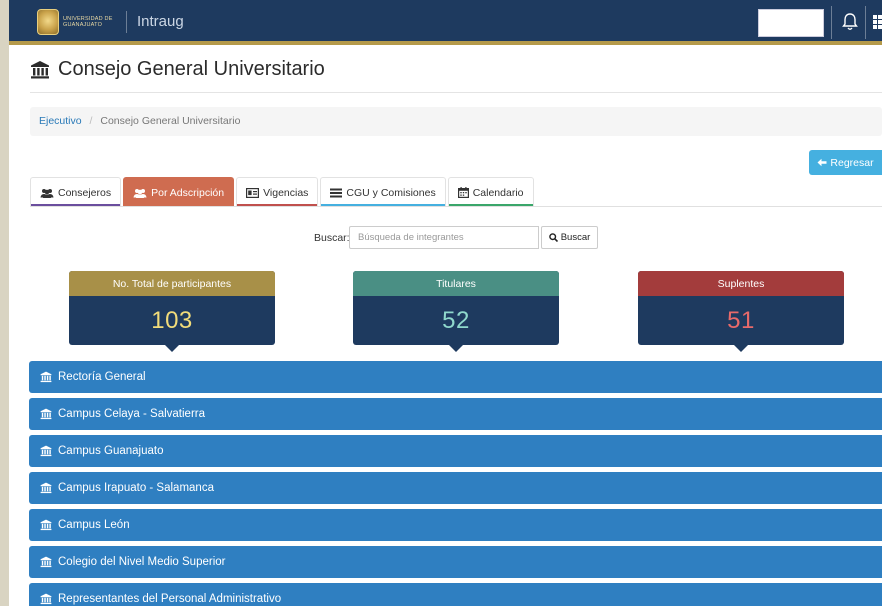  I want to click on tab-por-adscripcion: Por Adscripción, so click(179, 192).